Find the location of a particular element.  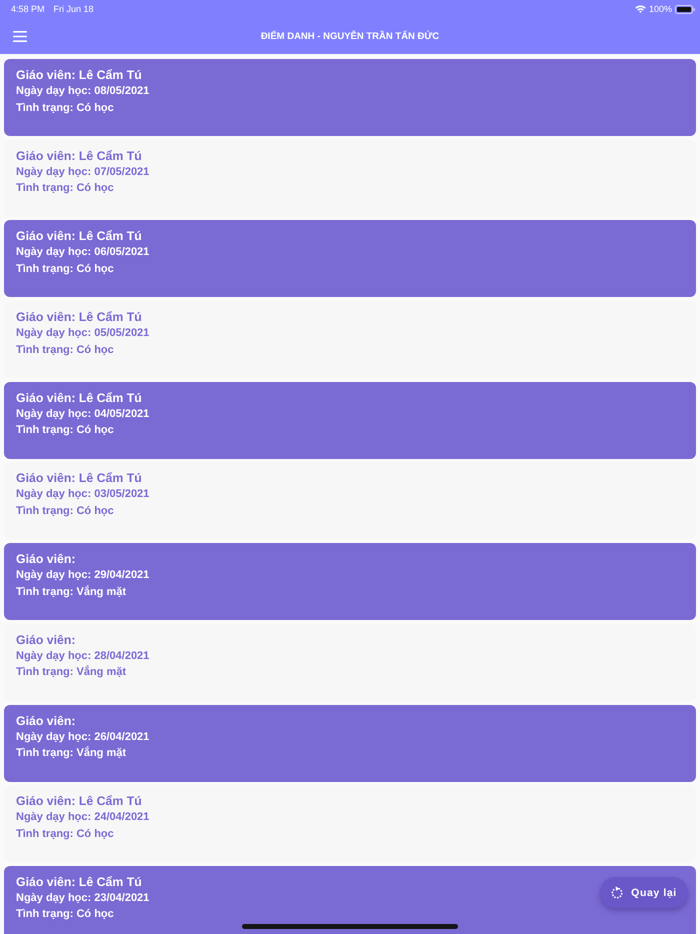

status-date: Fri Jun 18 is located at coordinates (74, 9).